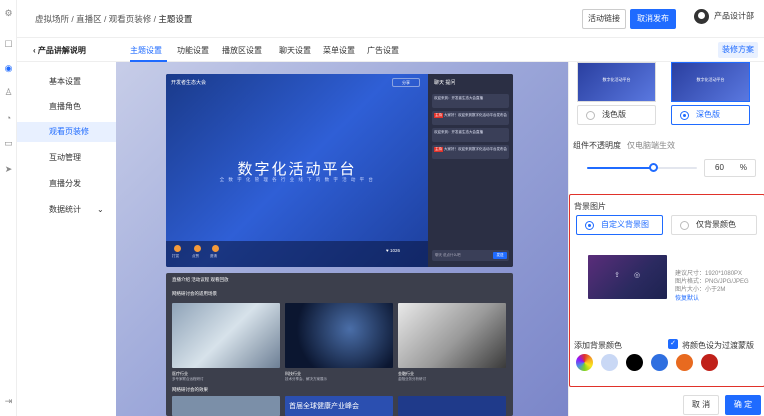 Image resolution: width=764 pixels, height=416 pixels. I want to click on gift-label: 邀请, so click(213, 256).